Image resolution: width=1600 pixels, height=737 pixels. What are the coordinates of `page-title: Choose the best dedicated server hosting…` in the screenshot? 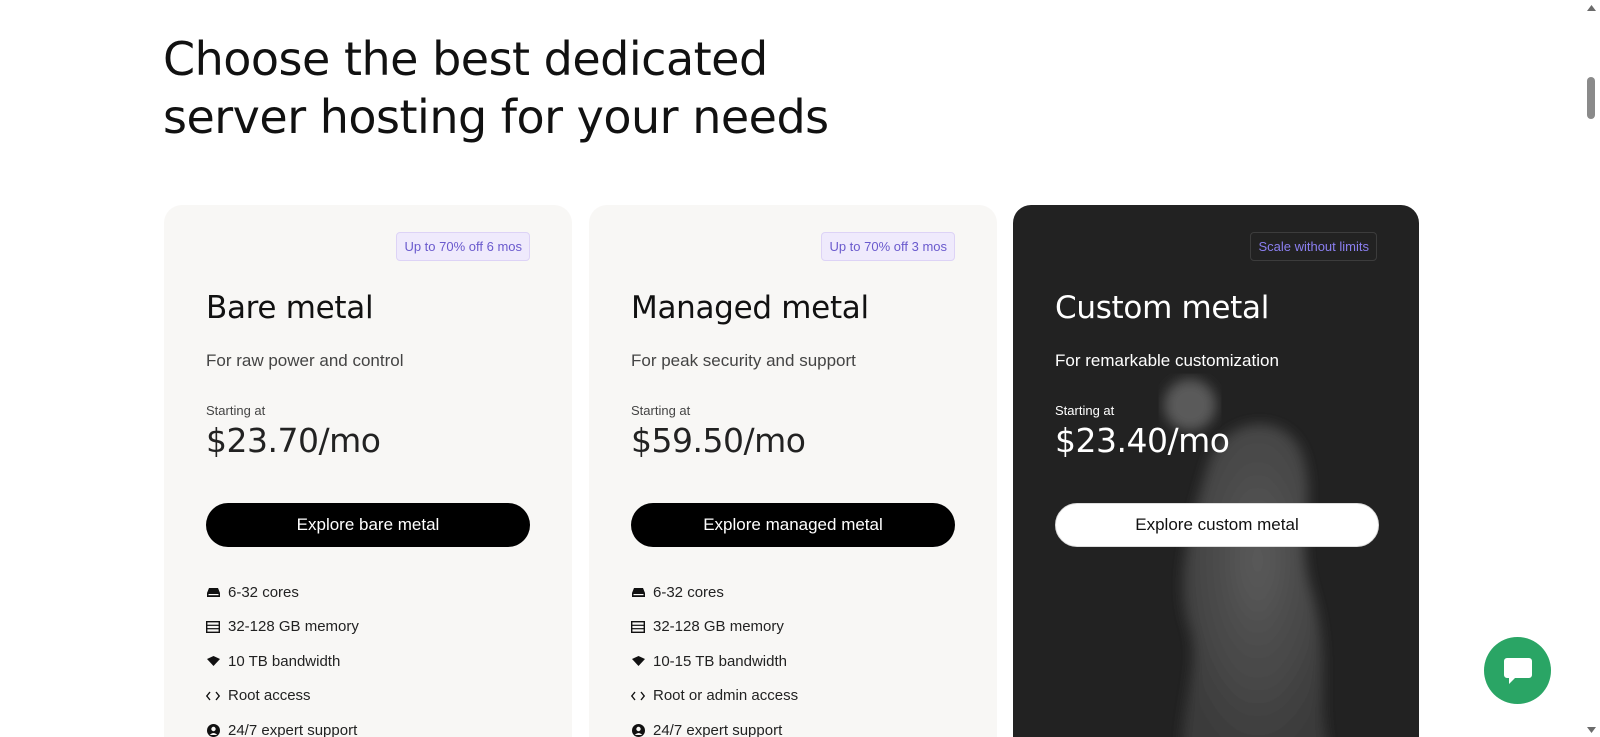 It's located at (496, 88).